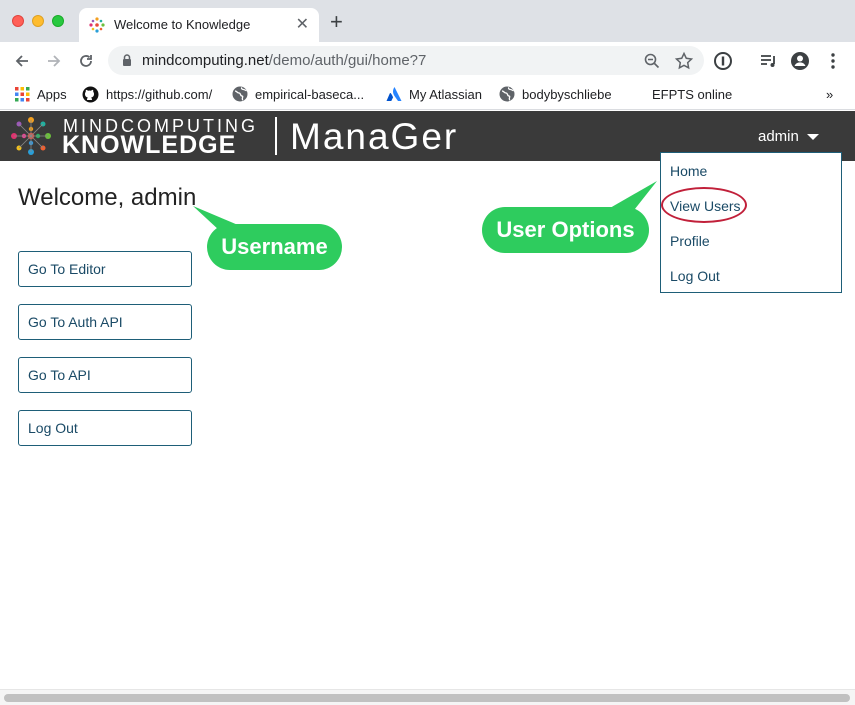 The height and width of the screenshot is (705, 855). Describe the element at coordinates (31, 136) in the screenshot. I see `knowledge-logo-icon` at that location.